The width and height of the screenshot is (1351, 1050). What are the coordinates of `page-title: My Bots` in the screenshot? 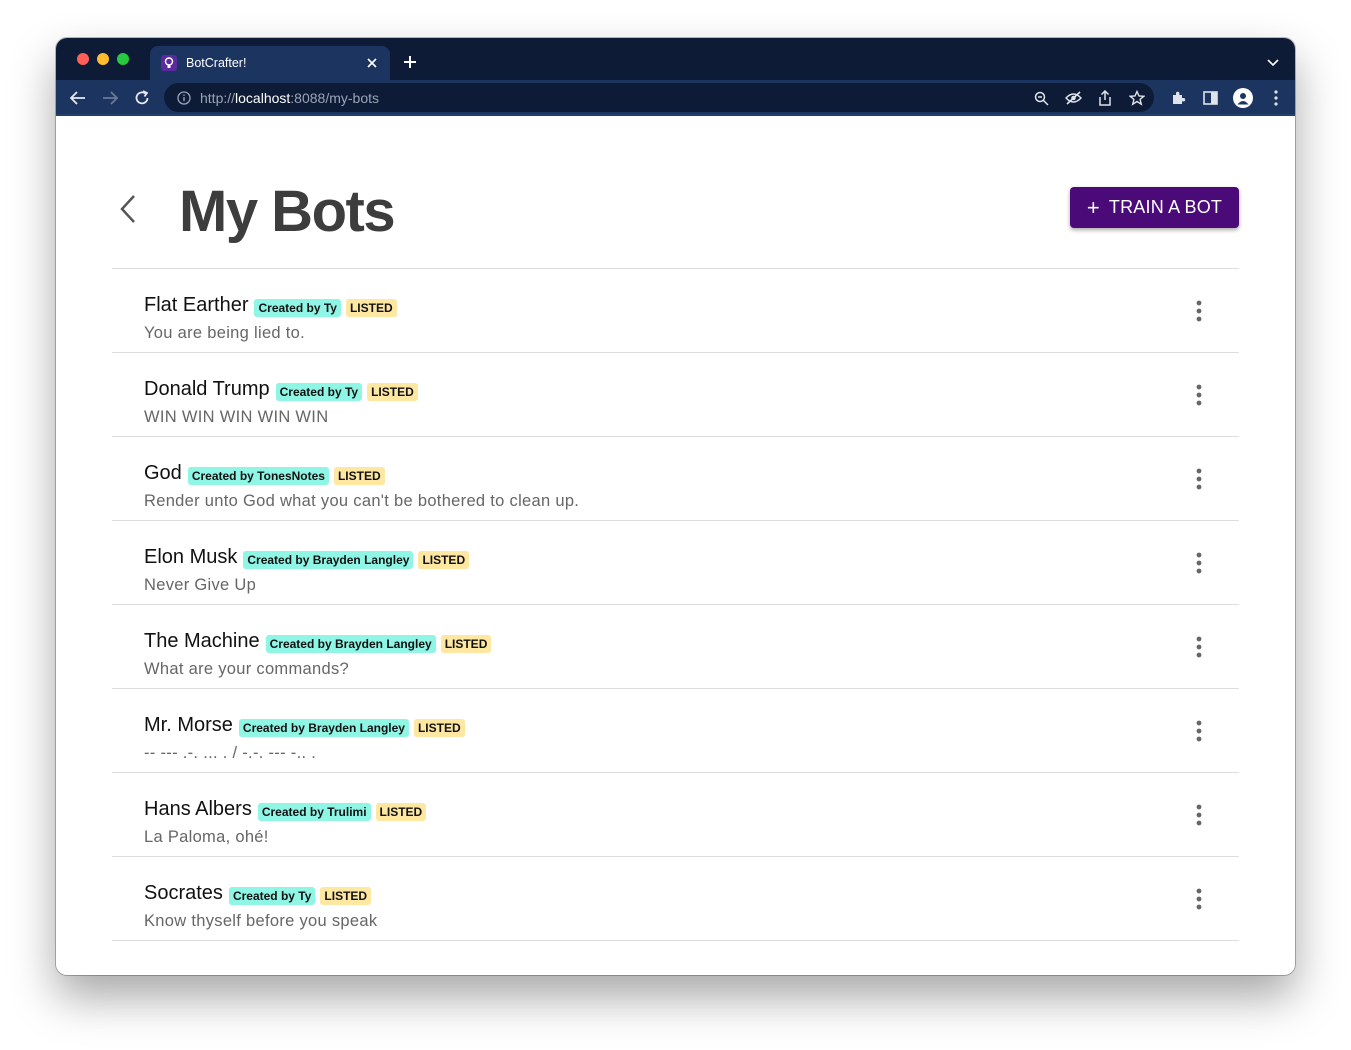 It's located at (287, 211).